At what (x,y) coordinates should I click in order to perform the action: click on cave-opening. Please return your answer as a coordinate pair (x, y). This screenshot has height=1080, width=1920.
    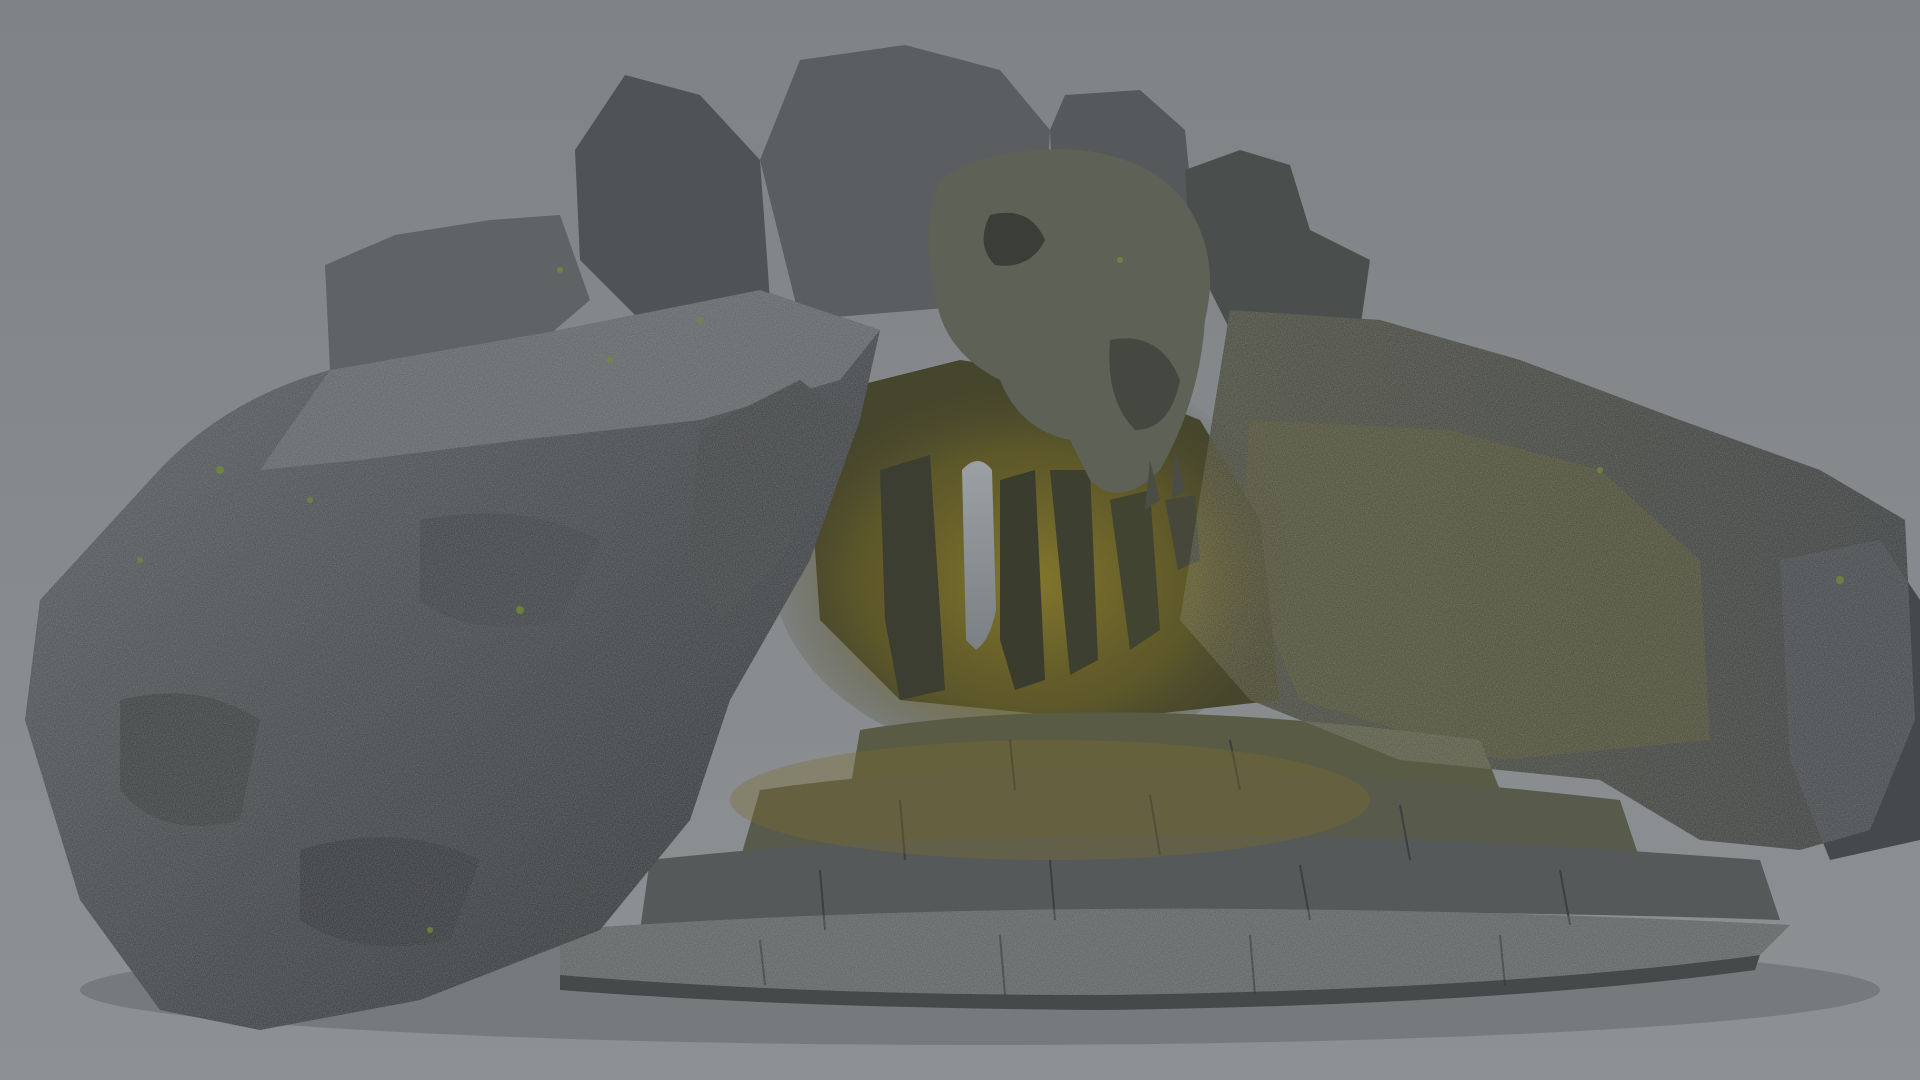
    Looking at the image, I should click on (979, 555).